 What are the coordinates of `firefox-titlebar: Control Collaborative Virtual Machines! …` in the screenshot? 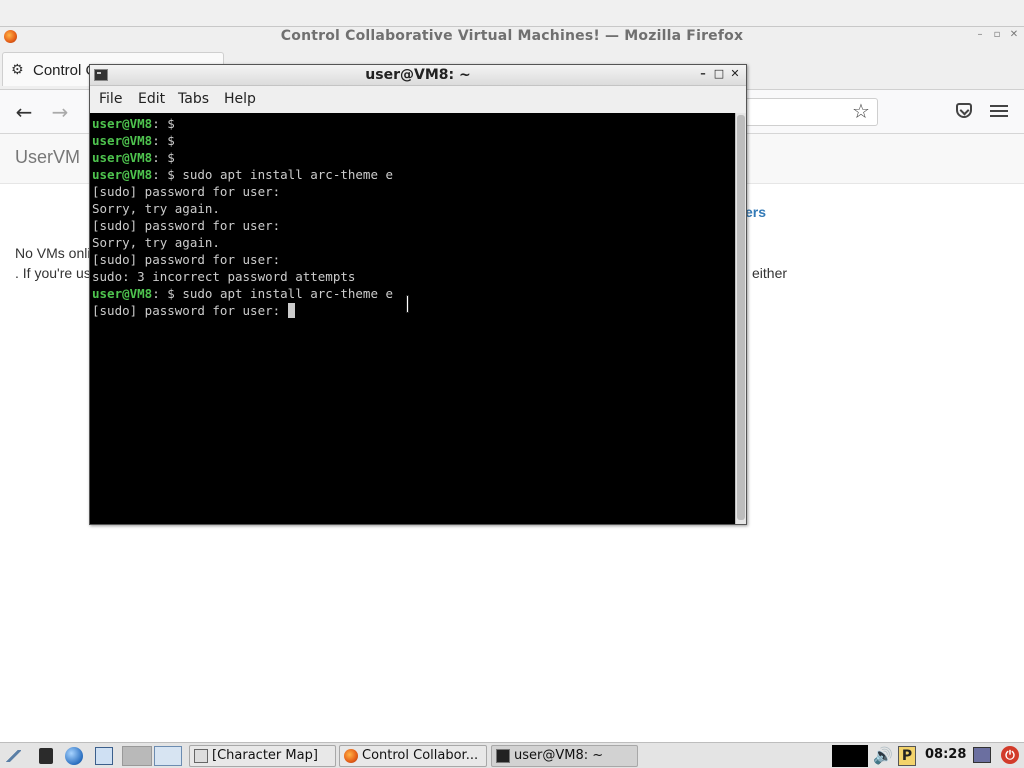 It's located at (512, 36).